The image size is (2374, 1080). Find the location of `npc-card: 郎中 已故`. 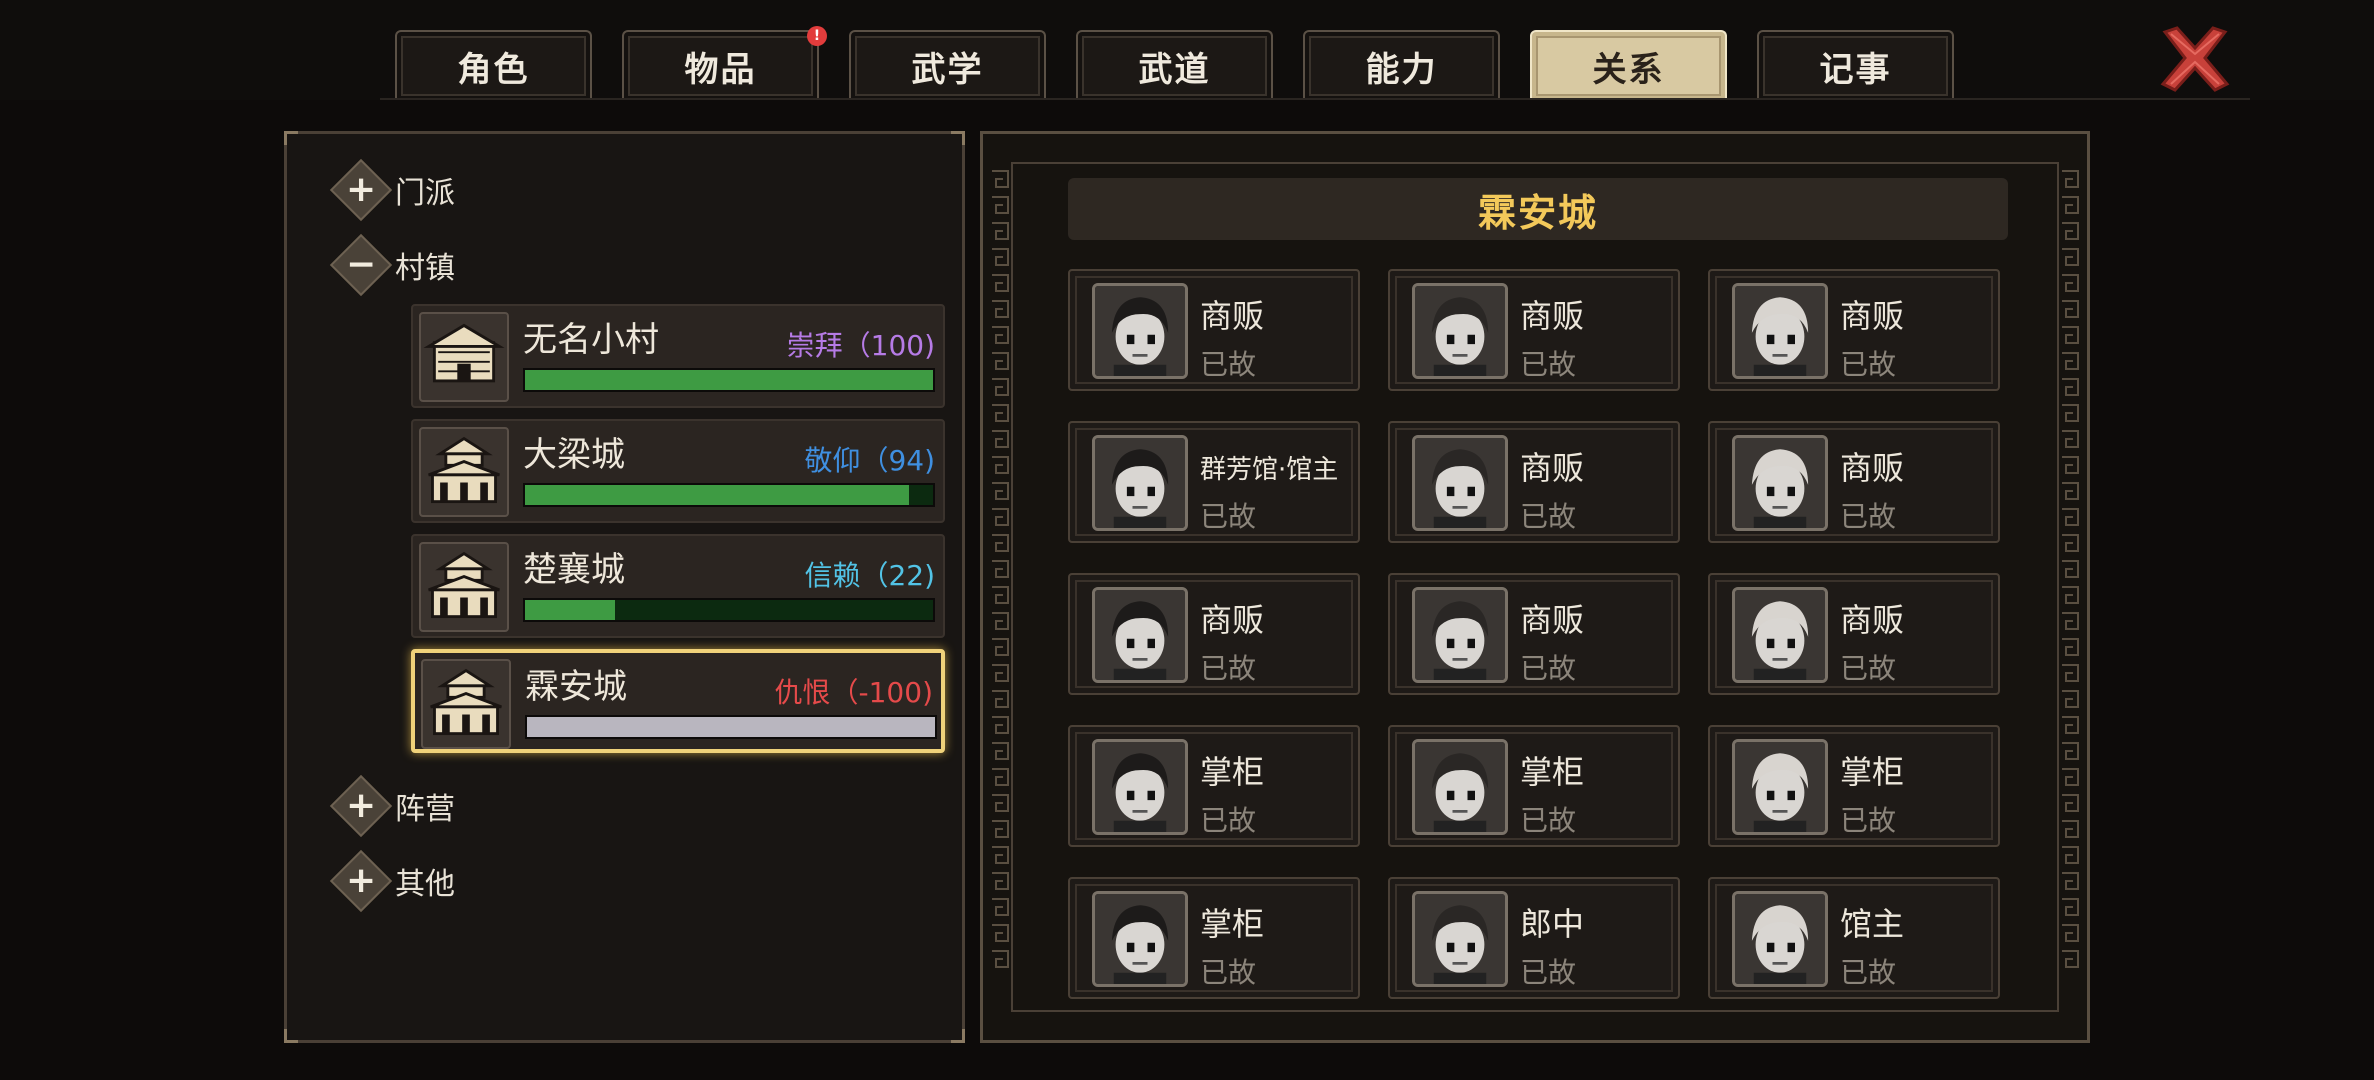

npc-card: 郎中 已故 is located at coordinates (1534, 938).